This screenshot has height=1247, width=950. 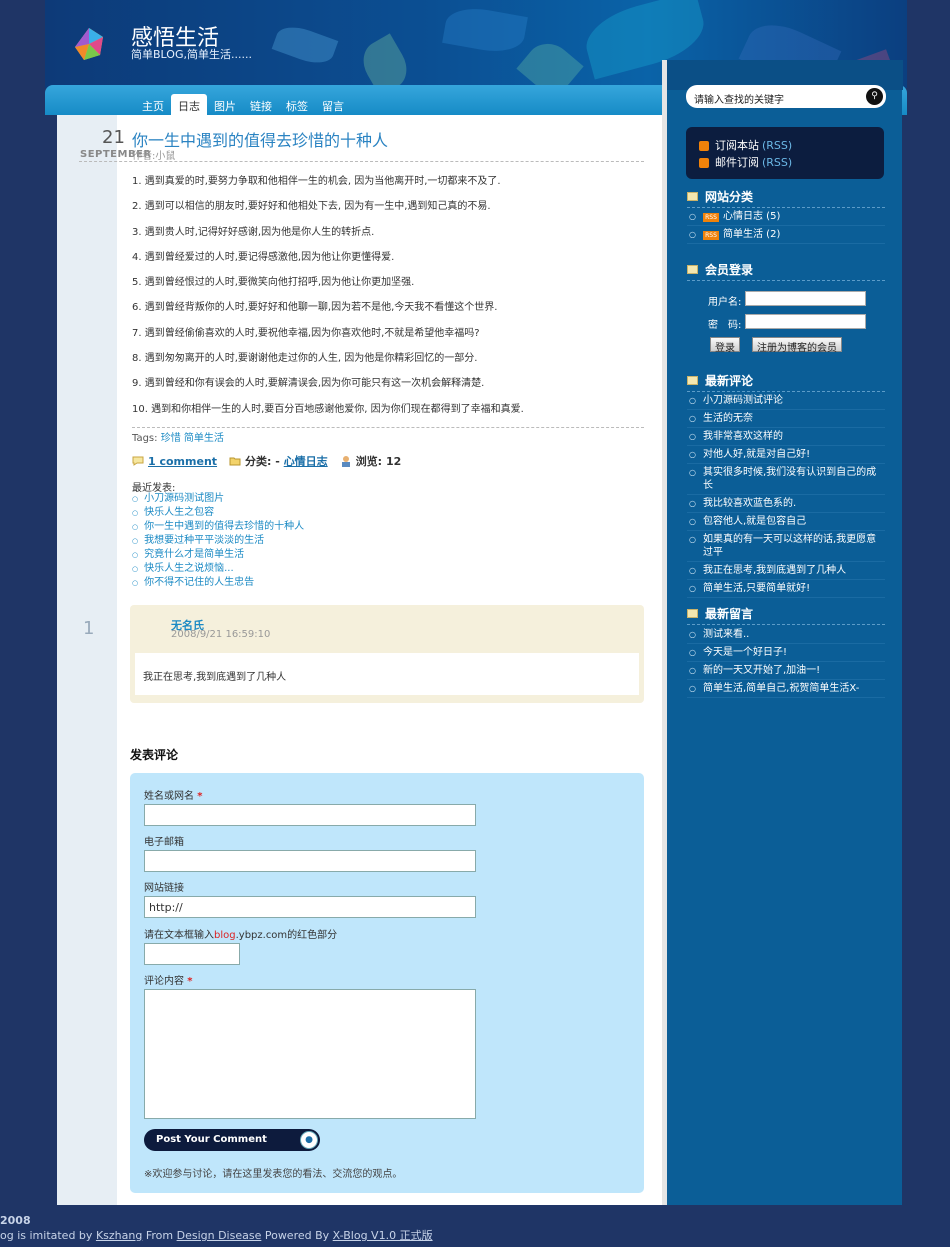 I want to click on recent-post-item: 我想要过种平平淡淡的生活, so click(x=218, y=541).